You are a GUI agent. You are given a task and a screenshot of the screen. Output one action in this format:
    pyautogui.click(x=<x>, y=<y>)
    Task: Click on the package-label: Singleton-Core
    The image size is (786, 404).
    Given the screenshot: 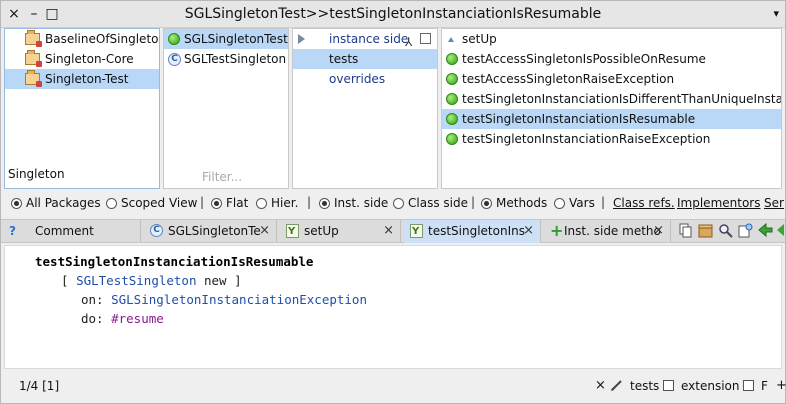 What is the action you would take?
    pyautogui.click(x=89, y=59)
    